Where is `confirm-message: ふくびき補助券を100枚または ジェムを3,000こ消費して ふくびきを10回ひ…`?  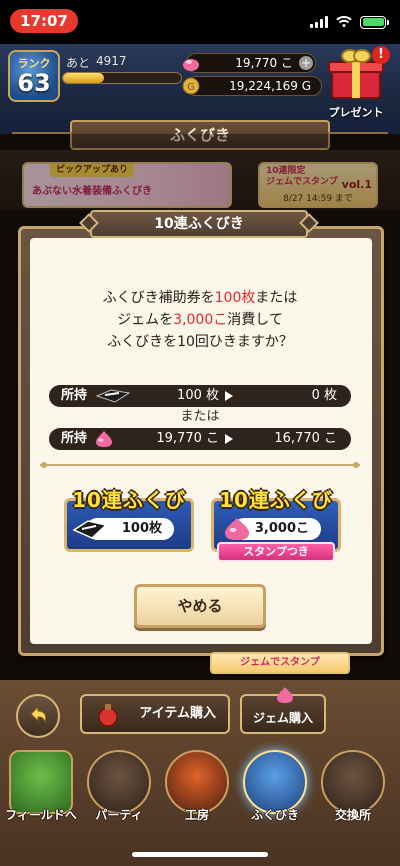
confirm-message: ふくびき補助券を100枚または ジェムを3,000こ消費して ふくびきを10回ひ… is located at coordinates (200, 320).